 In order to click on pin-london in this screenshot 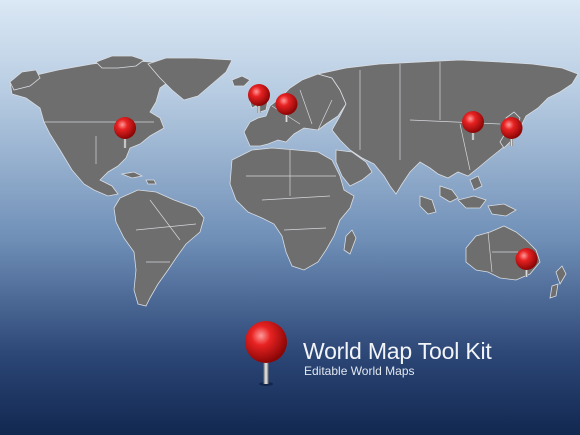, I will do `click(259, 98)`.